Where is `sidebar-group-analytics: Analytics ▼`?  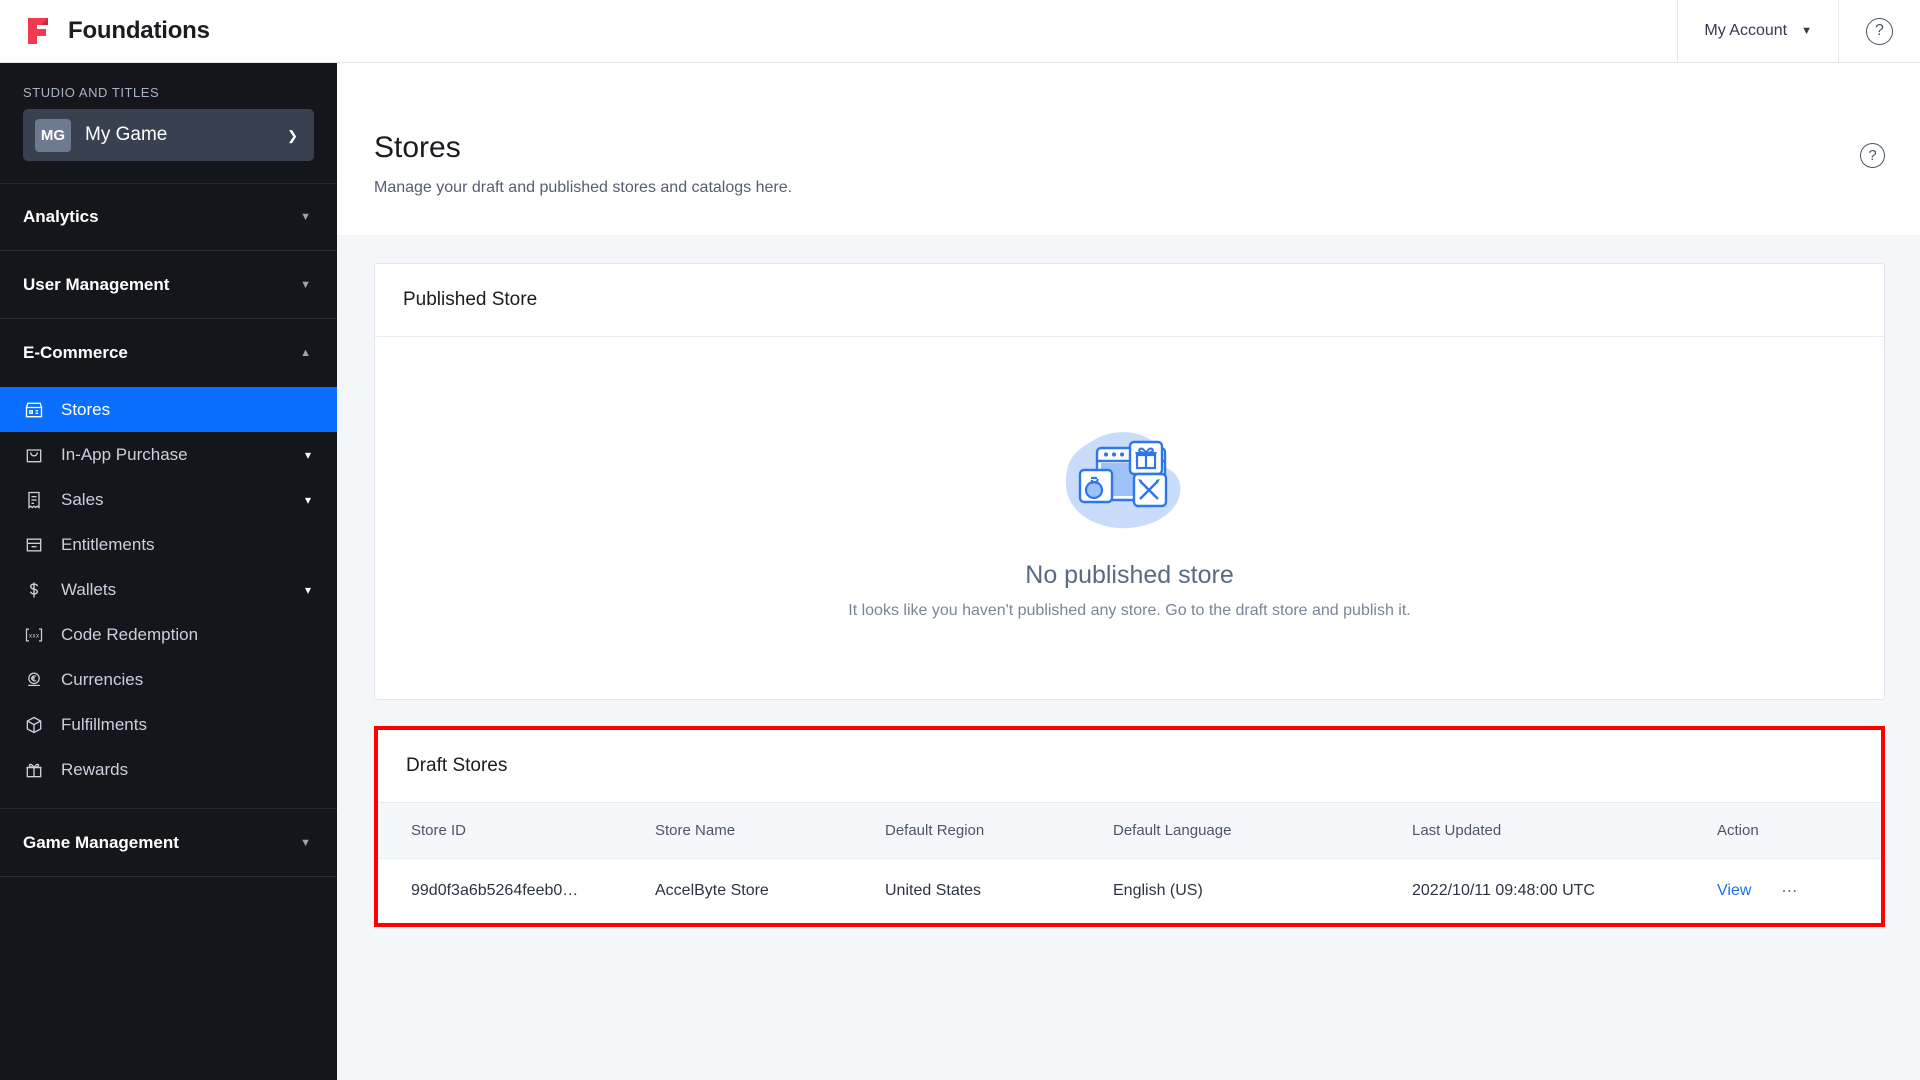
sidebar-group-analytics: Analytics ▼ is located at coordinates (168, 217).